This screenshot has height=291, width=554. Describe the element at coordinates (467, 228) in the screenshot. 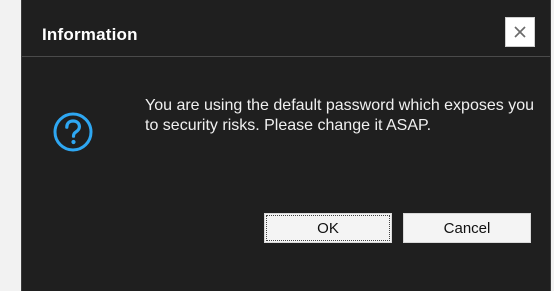

I see `cancel-button: Cancel` at that location.